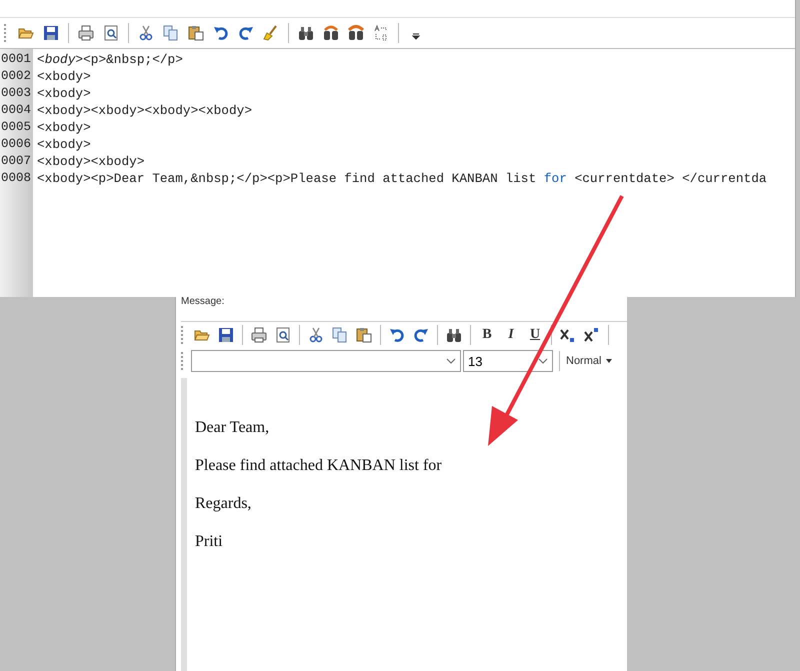  I want to click on line-number: 0008, so click(16, 178).